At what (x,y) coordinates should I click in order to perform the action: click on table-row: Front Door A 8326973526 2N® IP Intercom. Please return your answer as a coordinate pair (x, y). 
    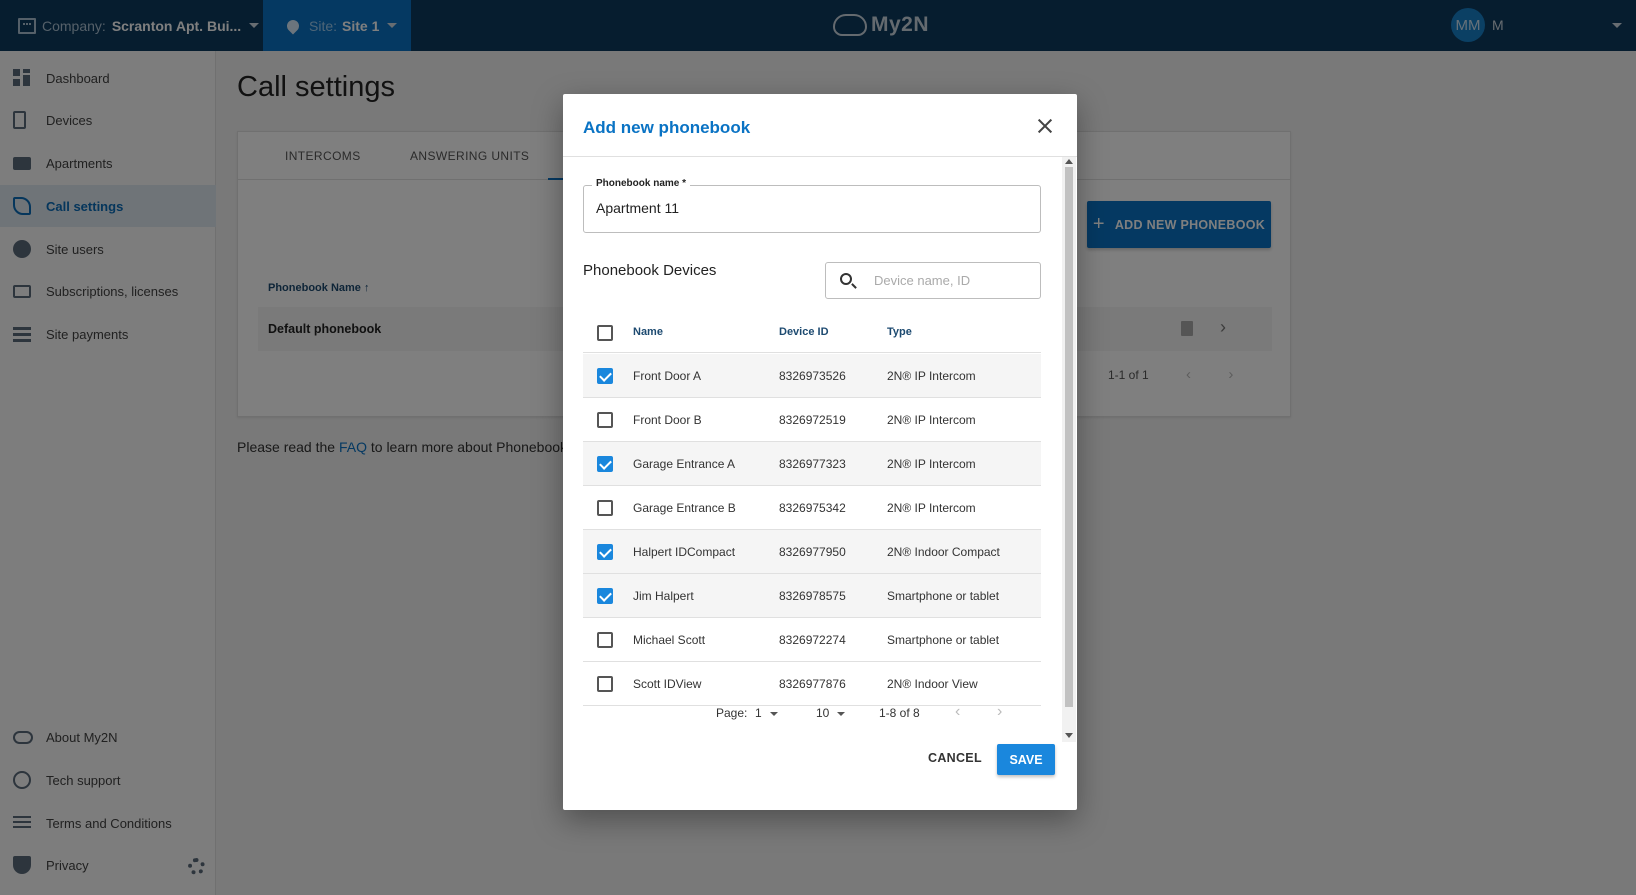
    Looking at the image, I should click on (812, 376).